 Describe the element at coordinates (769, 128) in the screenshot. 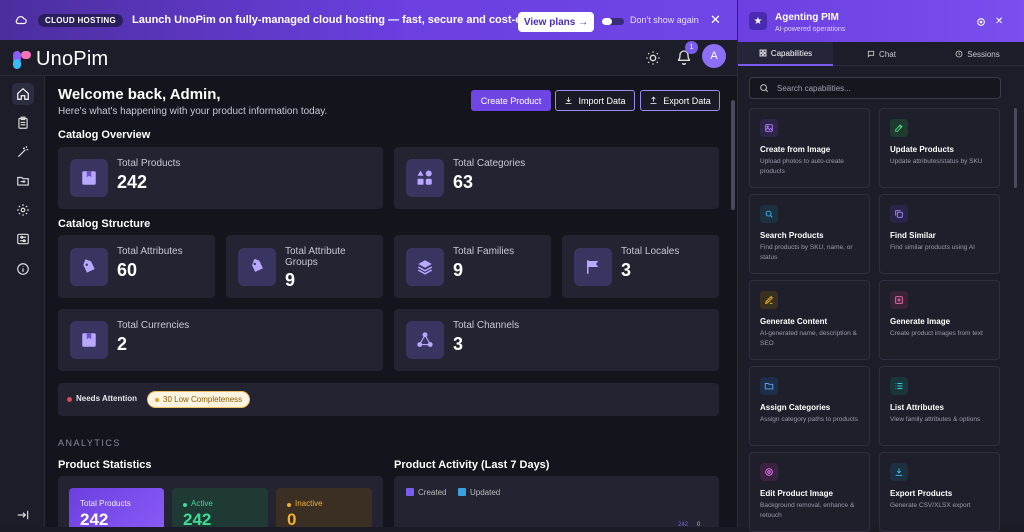

I see `image-icon` at that location.